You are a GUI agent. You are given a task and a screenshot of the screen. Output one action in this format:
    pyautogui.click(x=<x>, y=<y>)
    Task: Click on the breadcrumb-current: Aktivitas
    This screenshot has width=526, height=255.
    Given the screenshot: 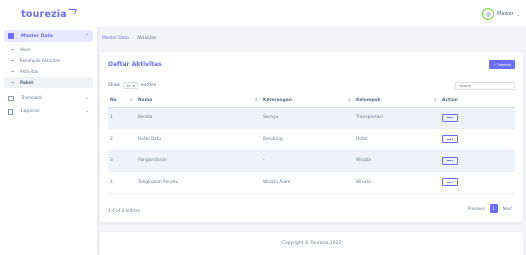 What is the action you would take?
    pyautogui.click(x=147, y=38)
    